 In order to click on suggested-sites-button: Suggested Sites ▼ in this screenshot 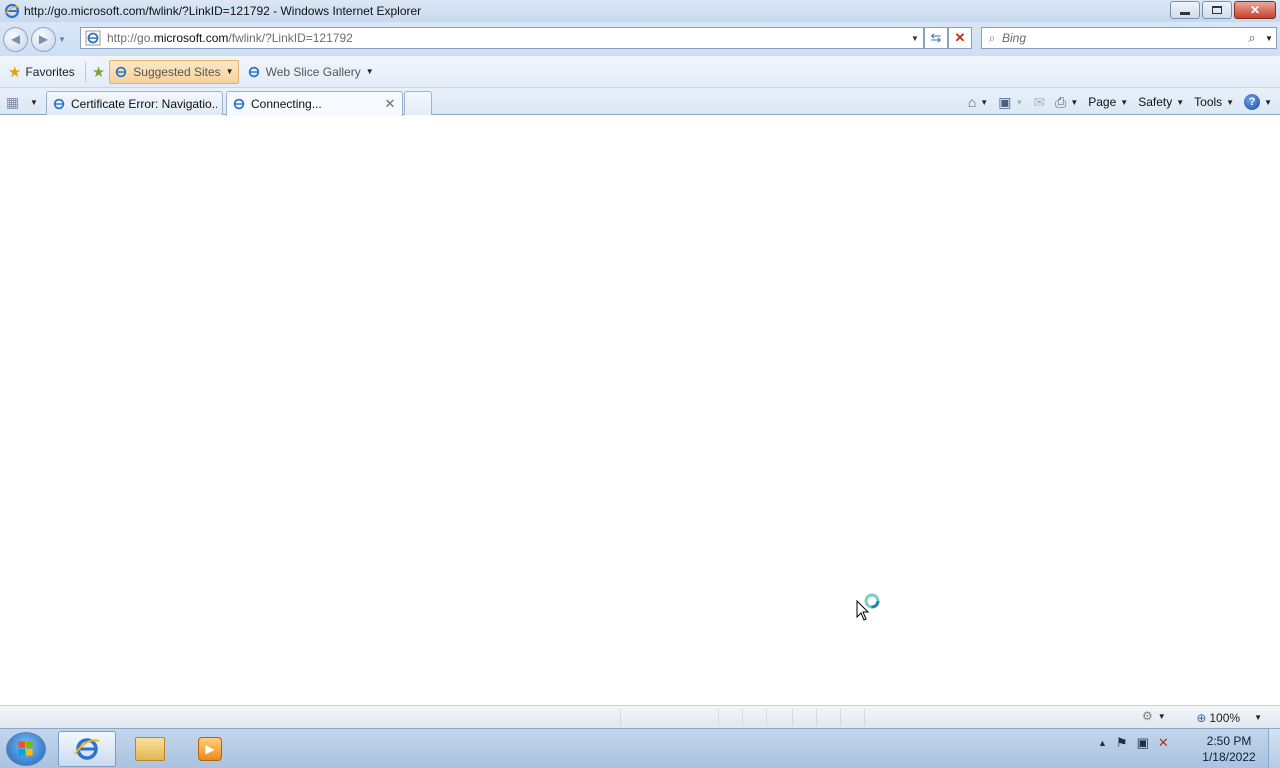, I will do `click(174, 71)`.